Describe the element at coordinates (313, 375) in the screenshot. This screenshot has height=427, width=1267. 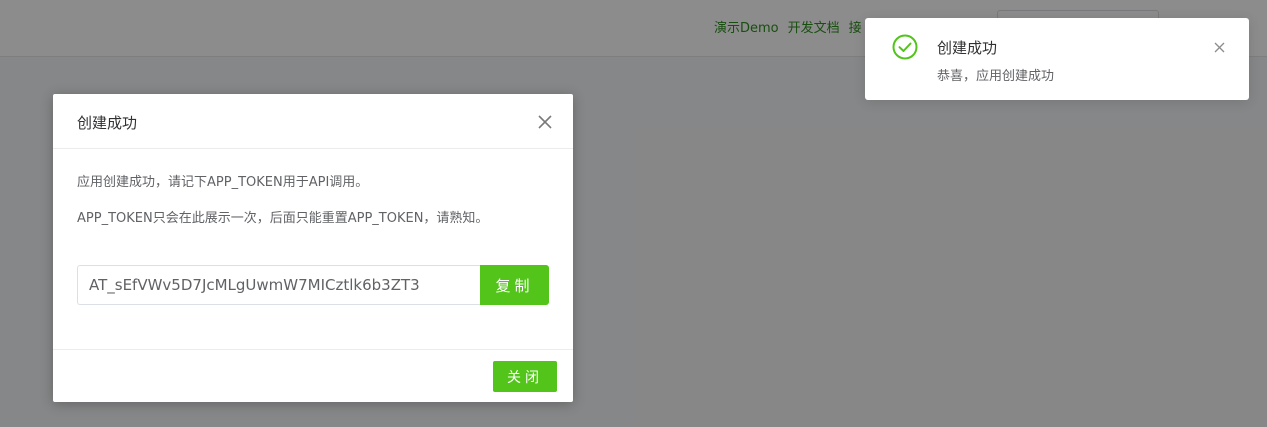
I see `dialog-footer: 关闭` at that location.